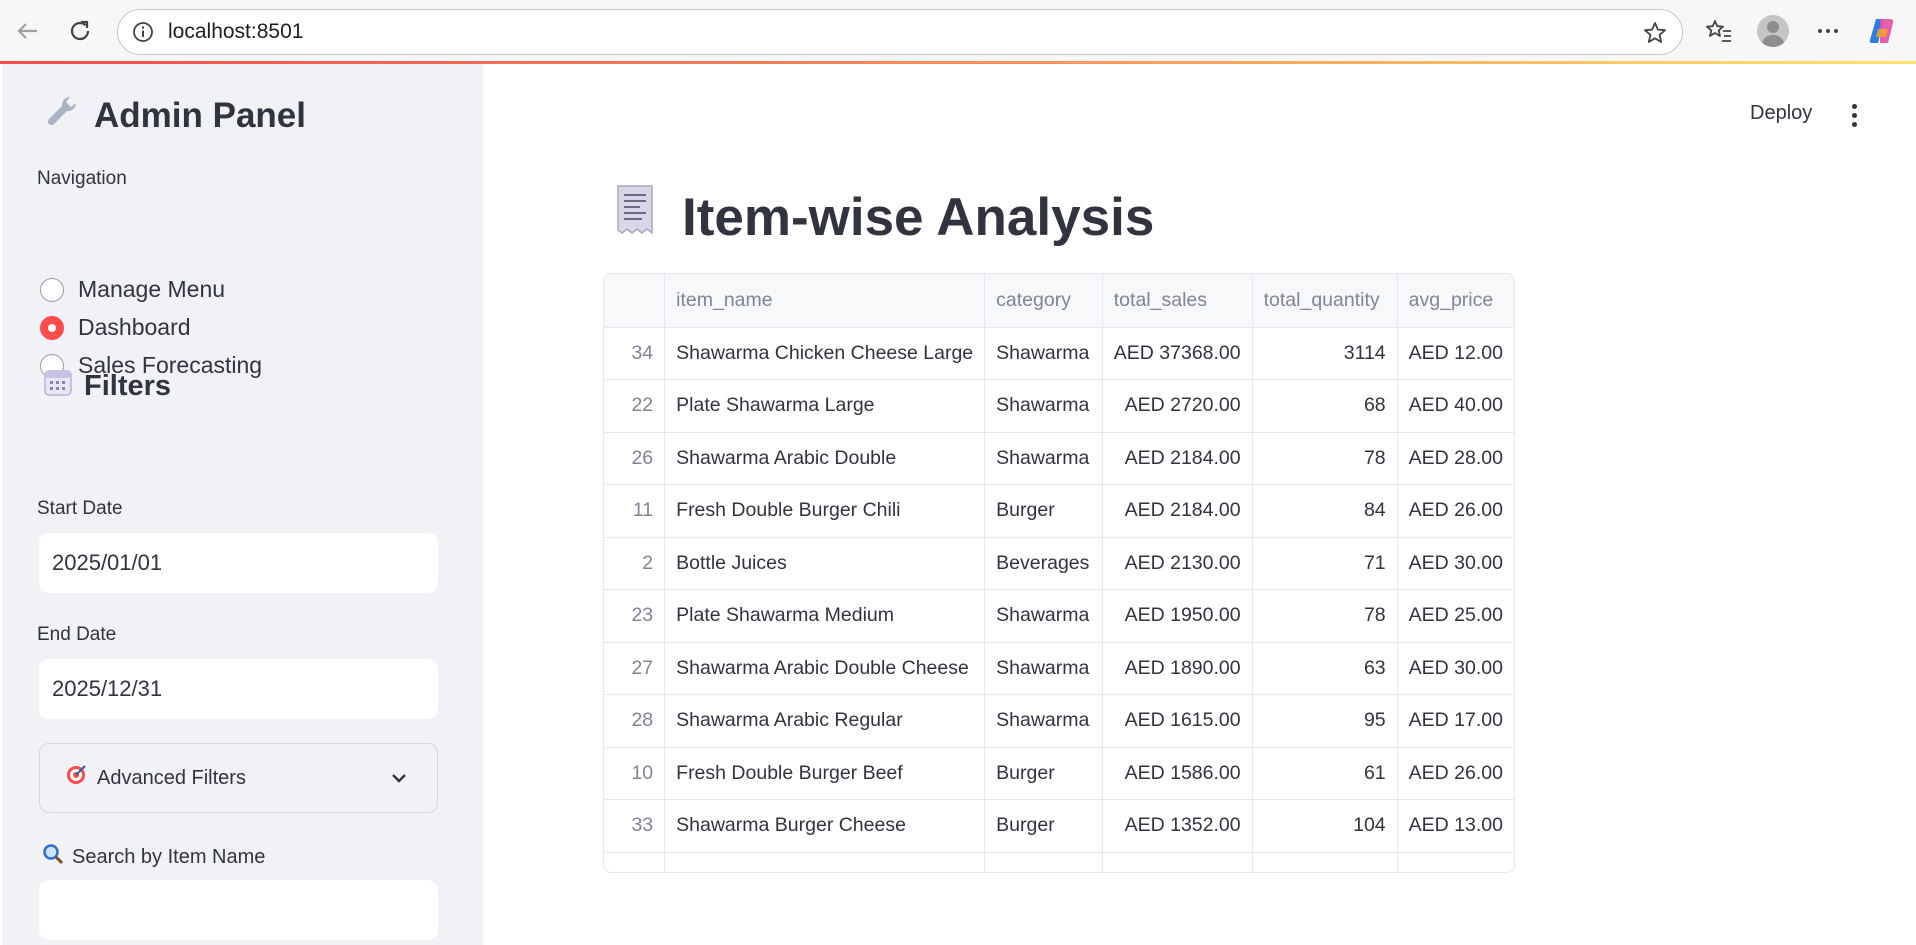 The height and width of the screenshot is (945, 1916). I want to click on cell-total-sales: AED 1586.00, so click(1177, 773).